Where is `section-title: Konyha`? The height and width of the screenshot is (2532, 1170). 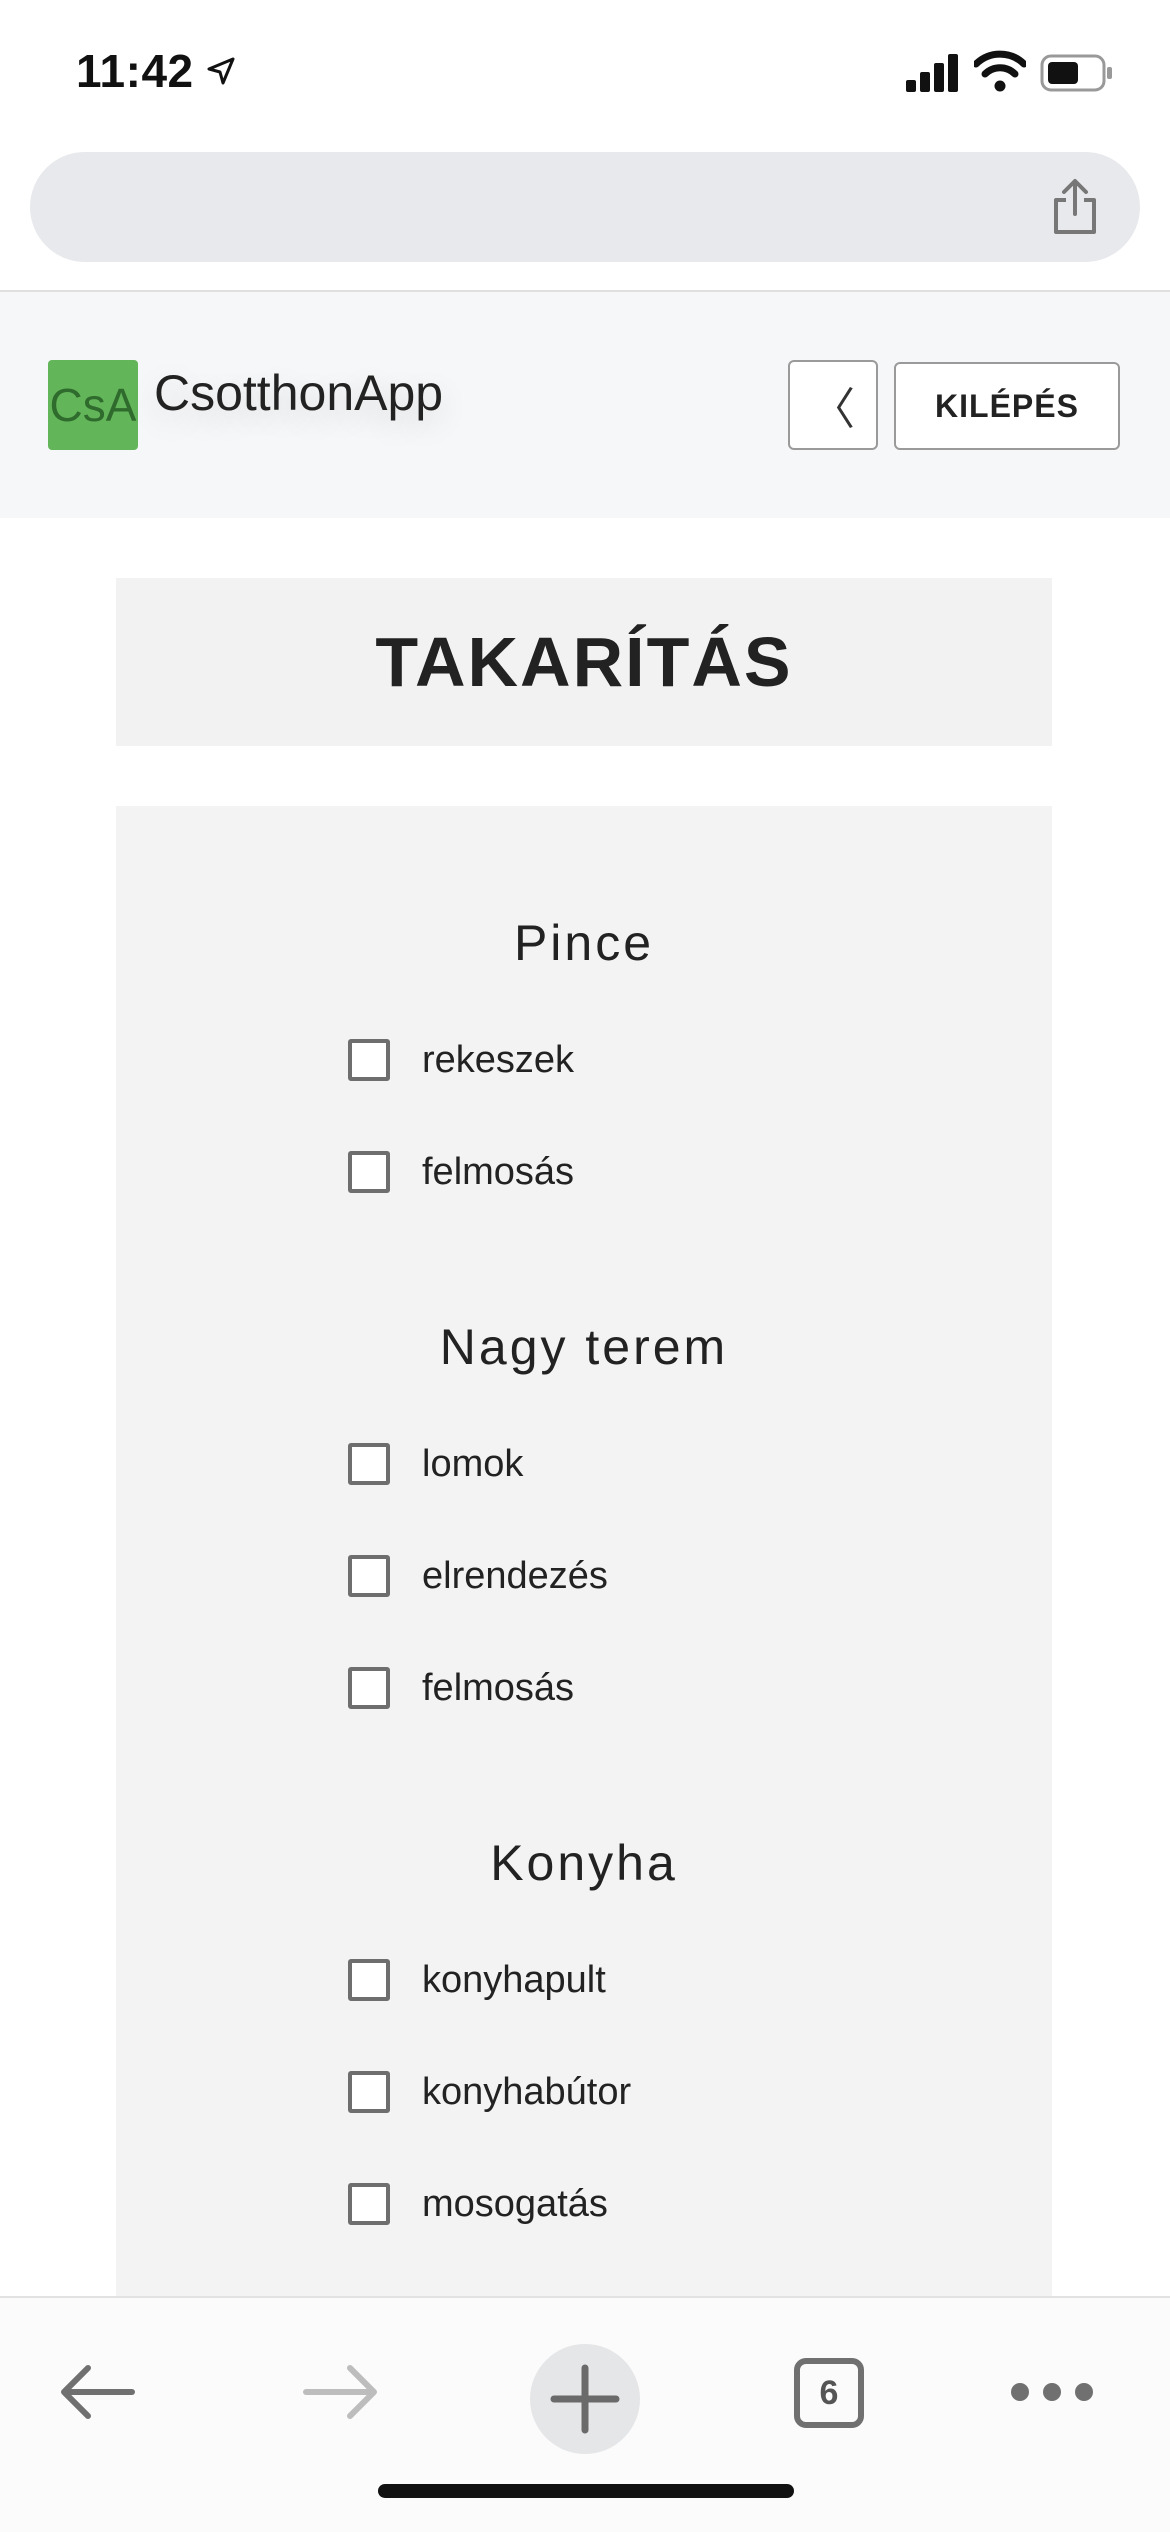 section-title: Konyha is located at coordinates (584, 1863).